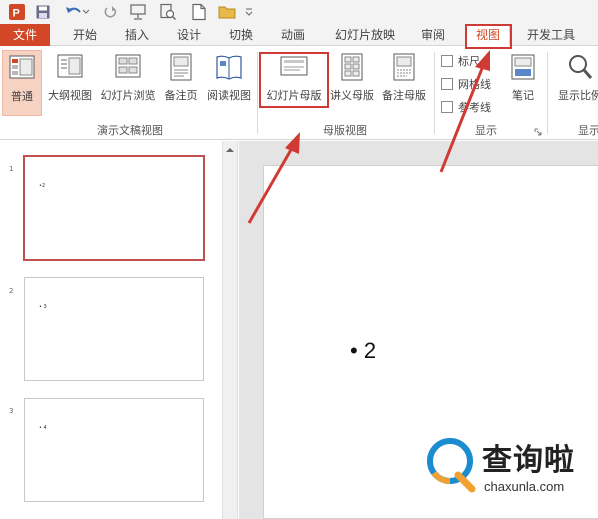 This screenshot has height=519, width=598. What do you see at coordinates (229, 67) in the screenshot?
I see `reading-view-icon` at bounding box center [229, 67].